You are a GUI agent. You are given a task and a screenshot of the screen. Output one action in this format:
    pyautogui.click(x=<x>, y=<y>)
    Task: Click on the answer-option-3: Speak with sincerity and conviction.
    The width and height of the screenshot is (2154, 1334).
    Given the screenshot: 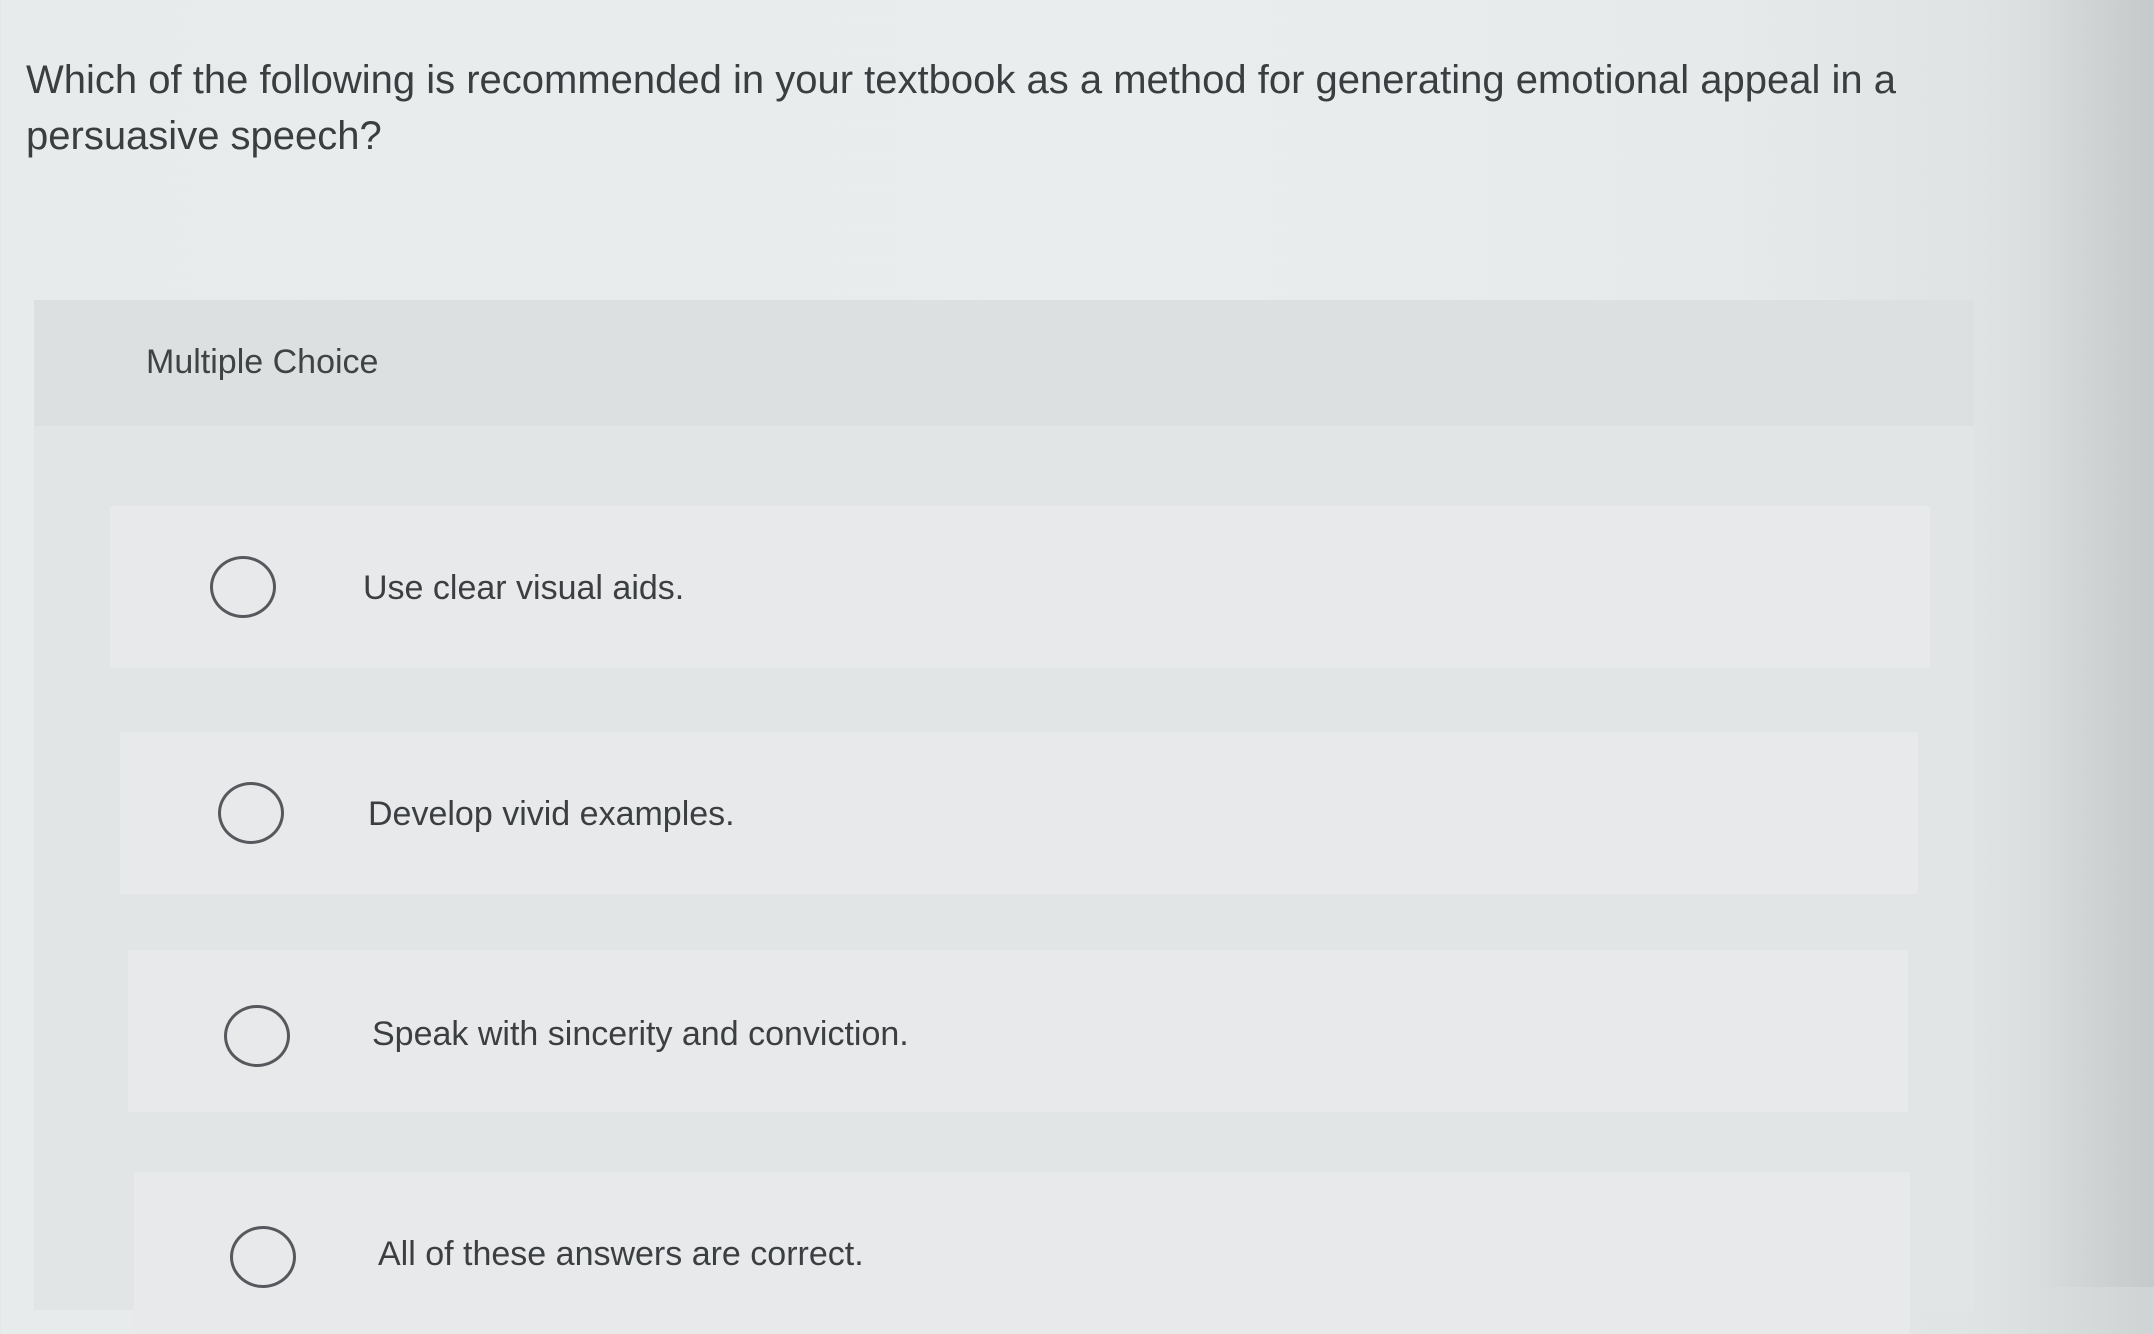 What is the action you would take?
    pyautogui.click(x=1018, y=1031)
    